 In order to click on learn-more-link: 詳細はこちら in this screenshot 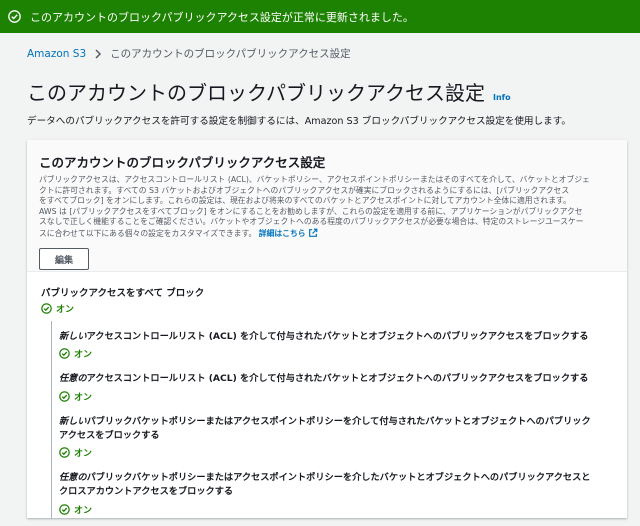, I will do `click(288, 233)`.